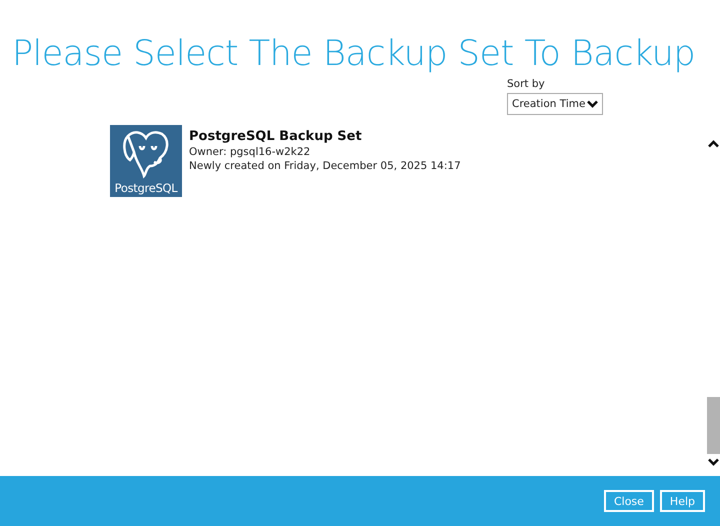 The image size is (720, 526). What do you see at coordinates (555, 104) in the screenshot?
I see `sort-dropdown: Creation Time` at bounding box center [555, 104].